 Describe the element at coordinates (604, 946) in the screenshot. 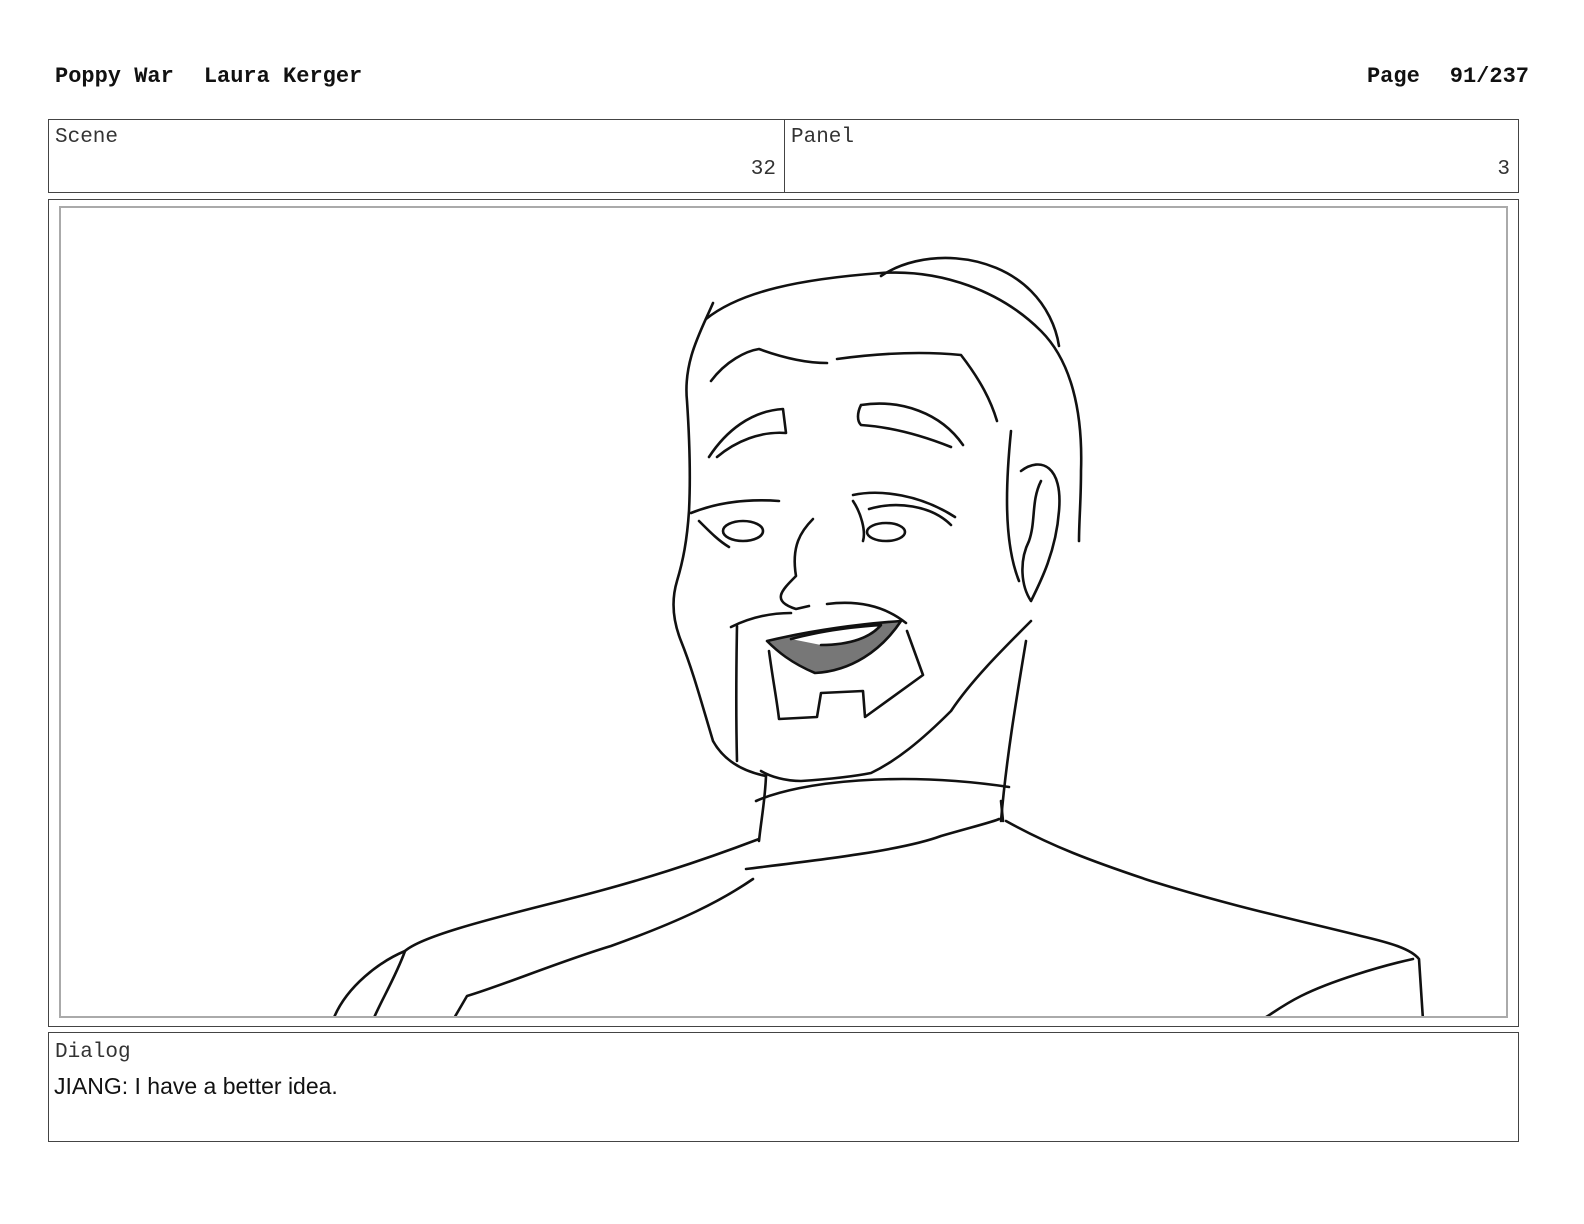

I see `left-collar-fold` at that location.